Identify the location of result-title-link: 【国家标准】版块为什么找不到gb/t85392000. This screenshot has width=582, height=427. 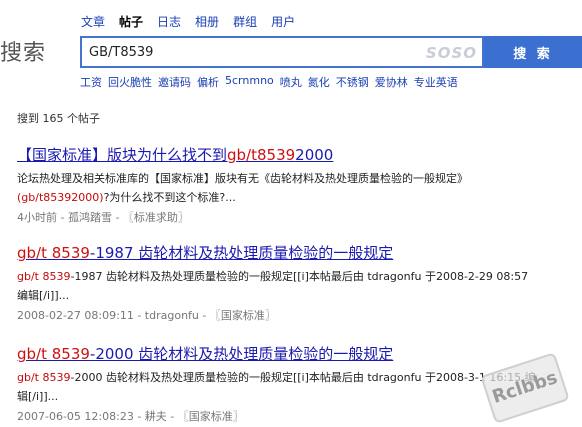
(297, 155).